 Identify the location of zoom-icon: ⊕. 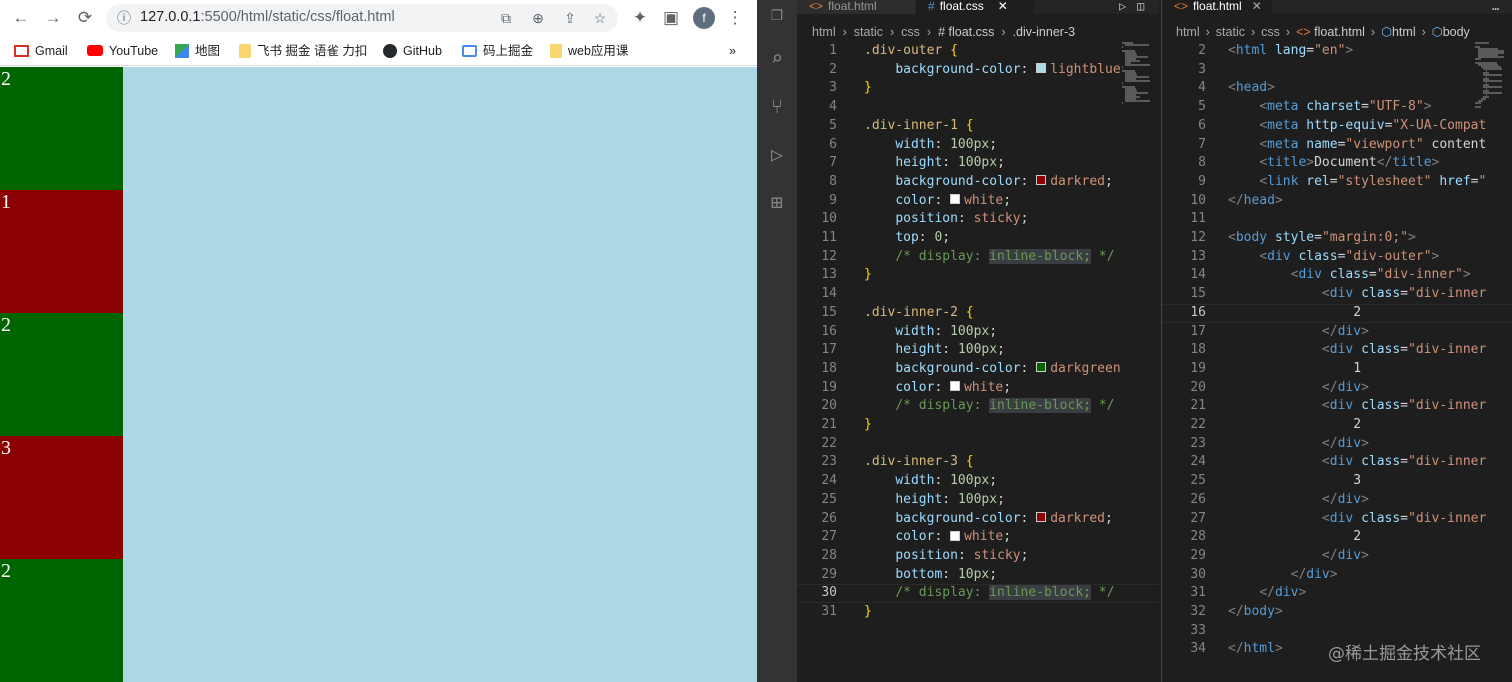
(538, 18).